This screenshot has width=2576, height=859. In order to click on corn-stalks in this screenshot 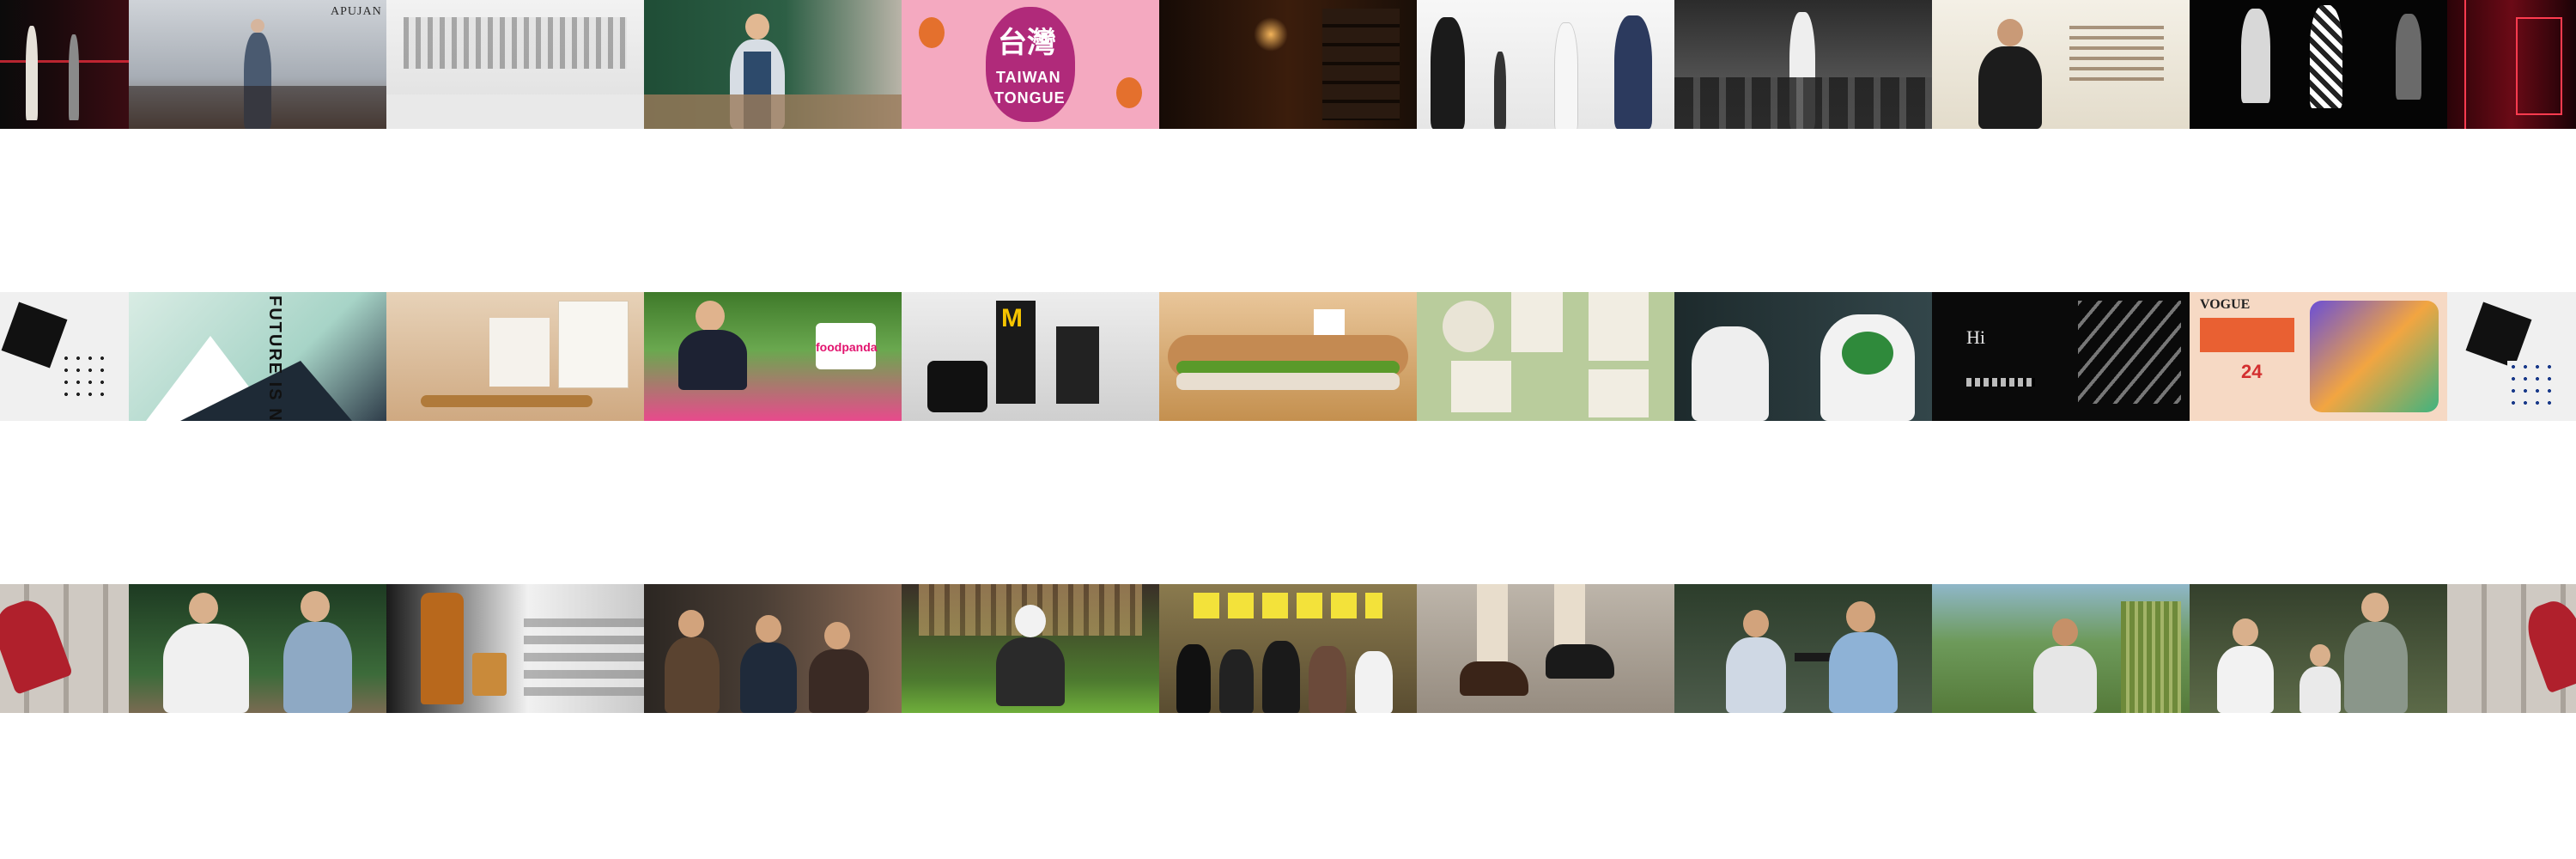, I will do `click(2151, 657)`.